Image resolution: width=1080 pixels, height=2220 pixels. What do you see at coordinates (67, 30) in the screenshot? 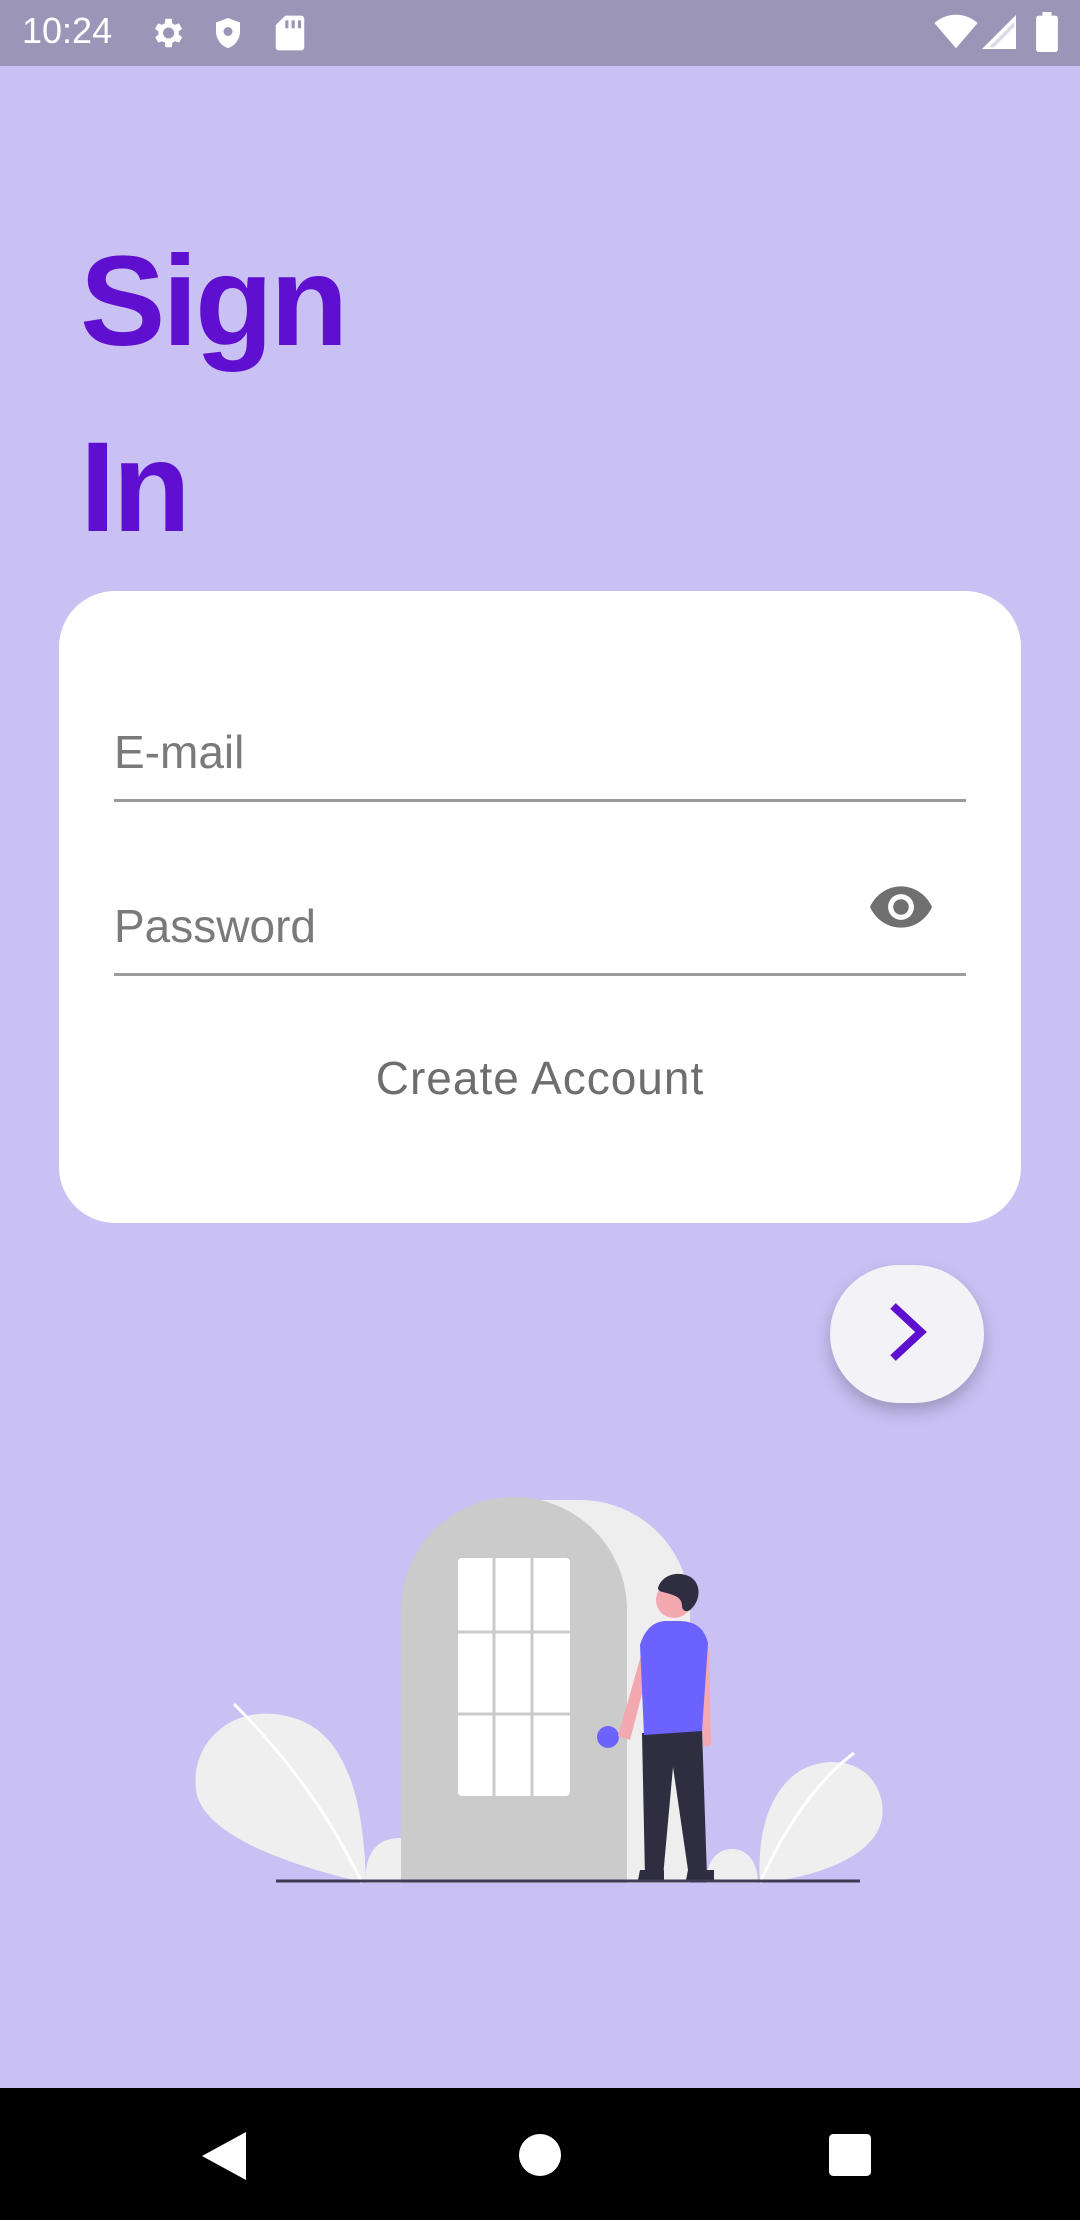
I see `status-time: 10:24` at bounding box center [67, 30].